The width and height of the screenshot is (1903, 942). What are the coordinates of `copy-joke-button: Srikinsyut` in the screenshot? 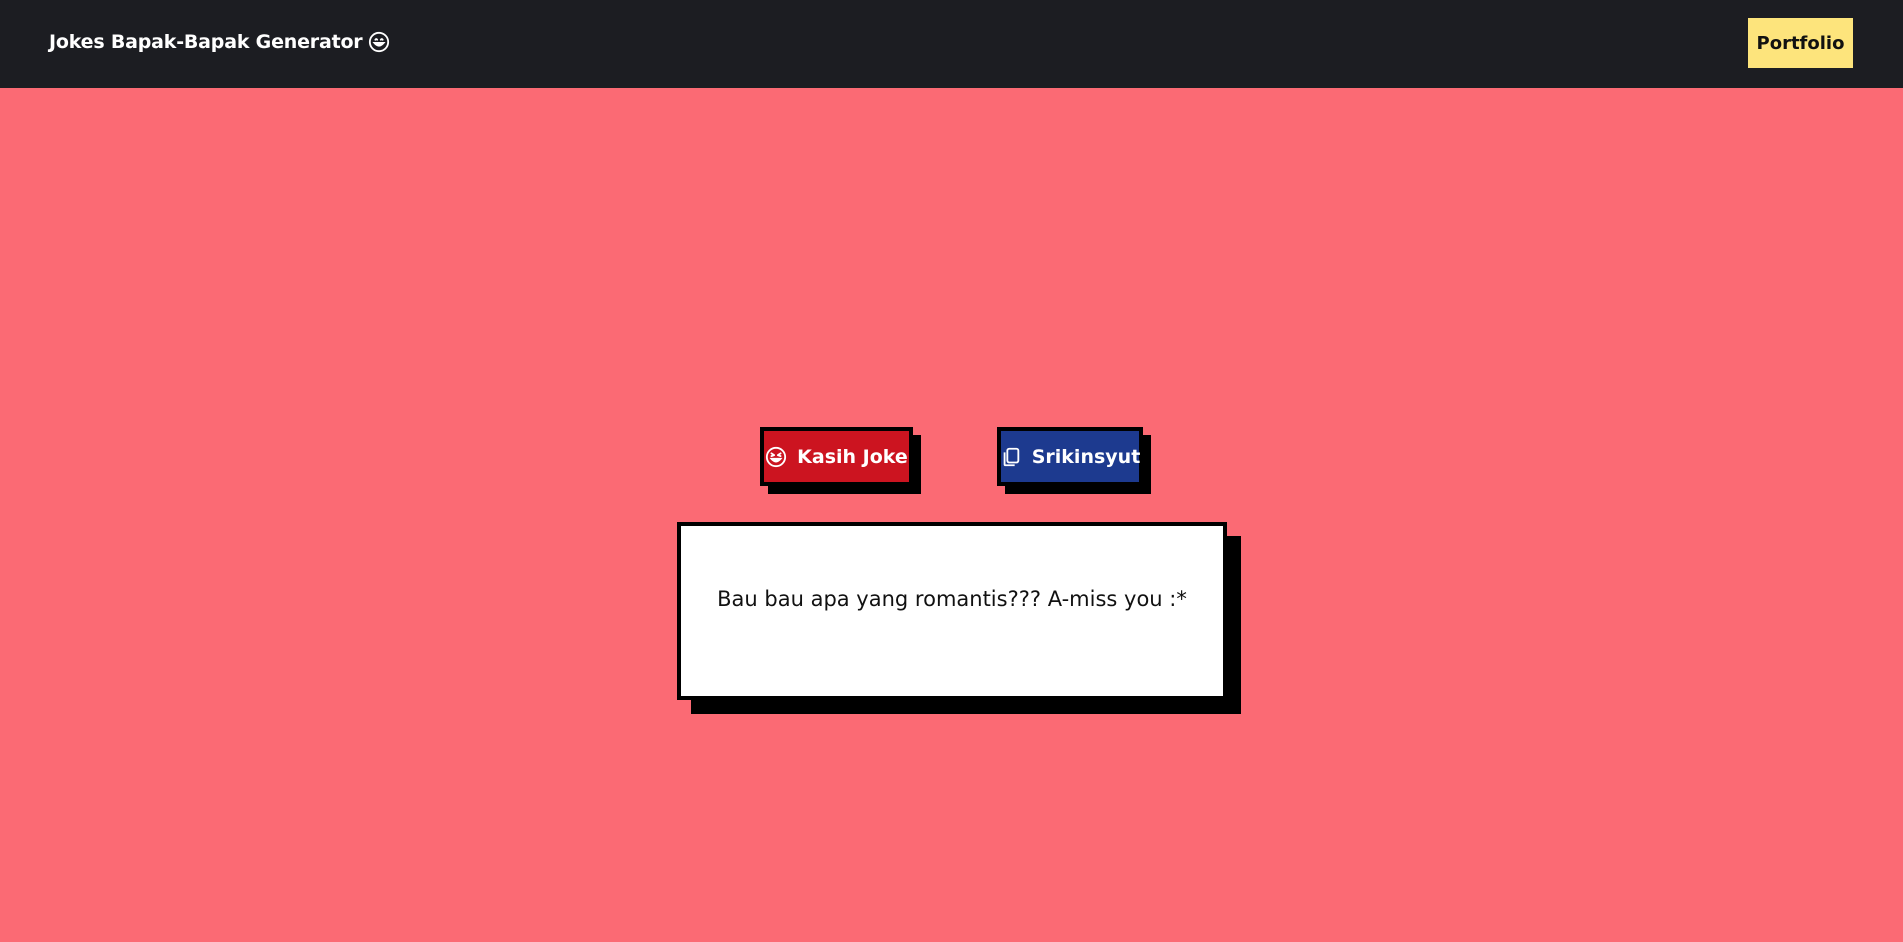 It's located at (1070, 456).